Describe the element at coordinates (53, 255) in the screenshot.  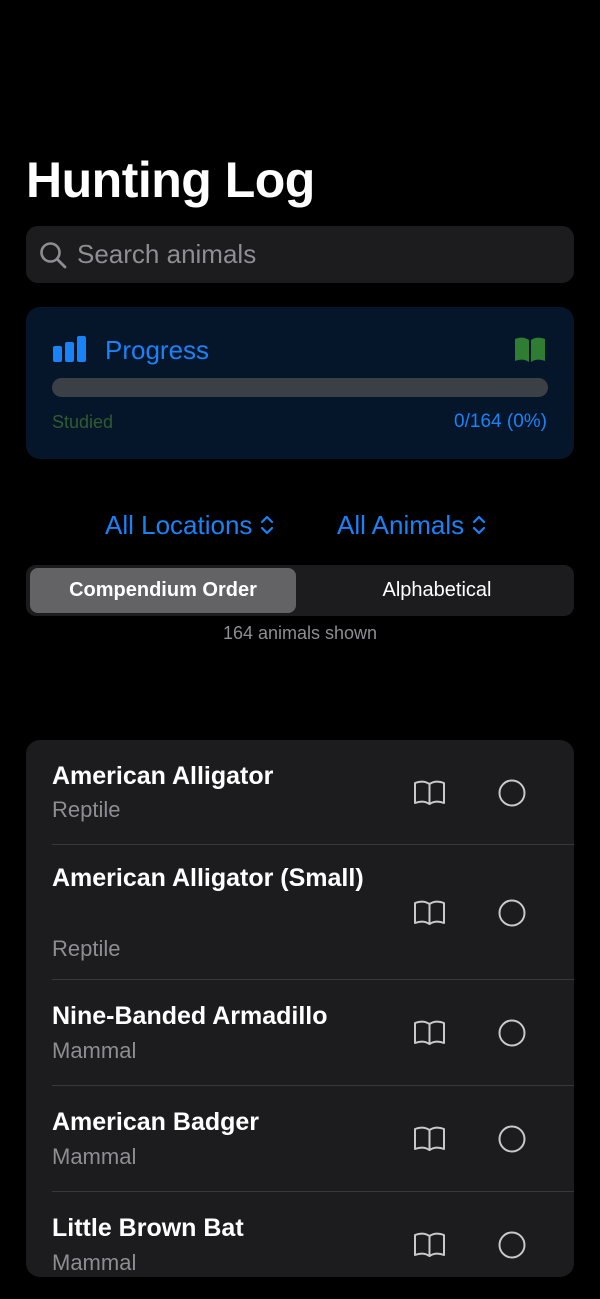
I see `search-icon` at that location.